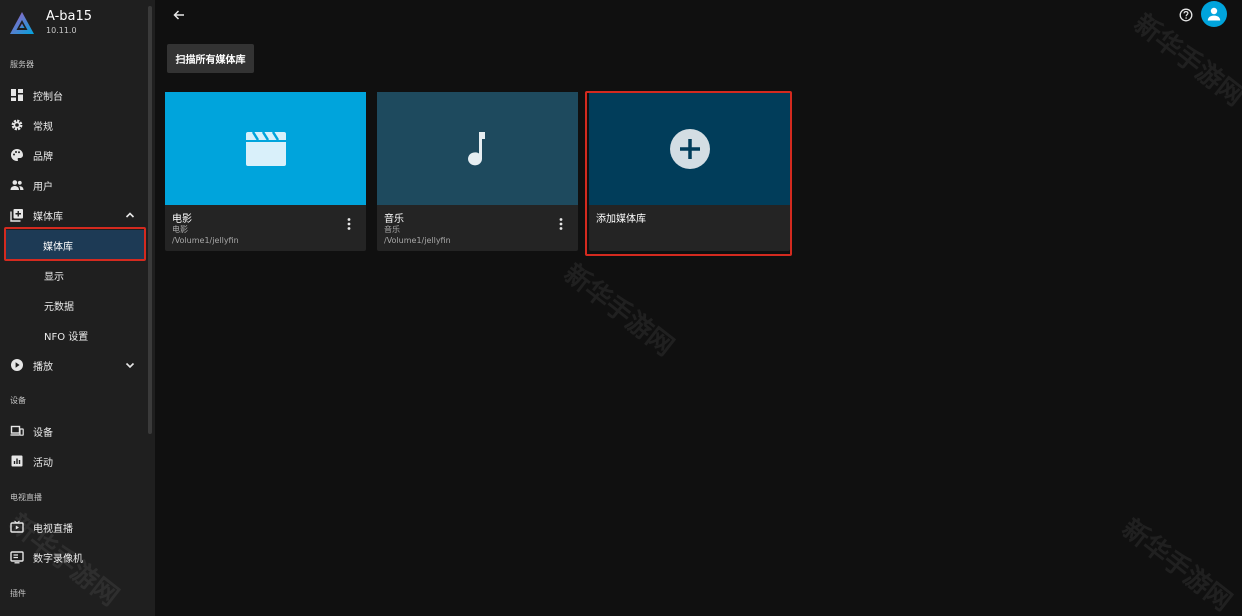 This screenshot has width=1242, height=616. I want to click on sidebar-item-dvr: 数字录像机, so click(74, 557).